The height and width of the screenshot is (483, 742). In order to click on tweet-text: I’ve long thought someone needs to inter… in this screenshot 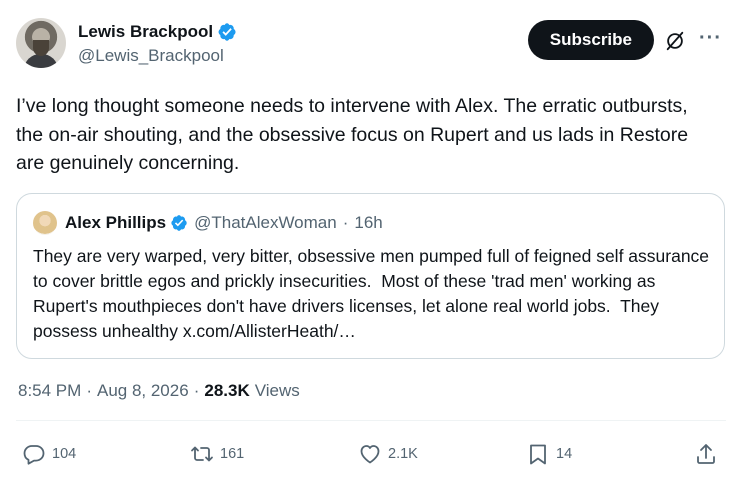, I will do `click(352, 134)`.